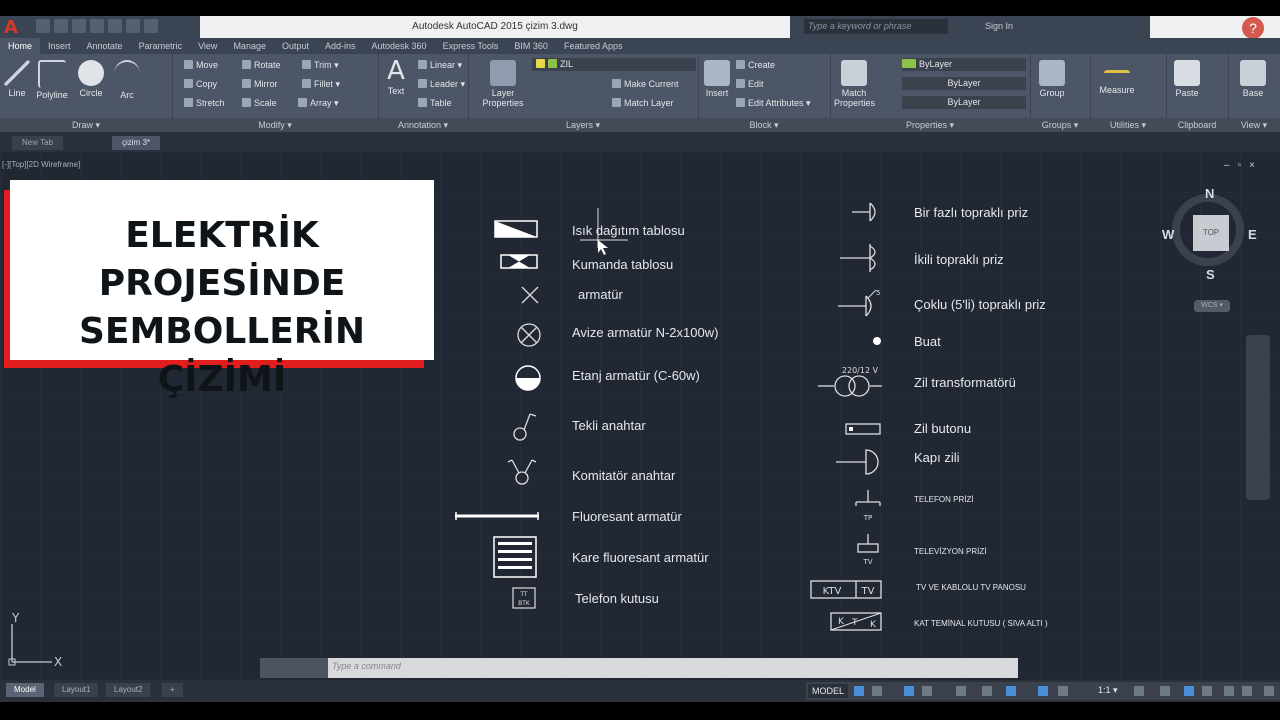  I want to click on array-button: Array ▾, so click(318, 103).